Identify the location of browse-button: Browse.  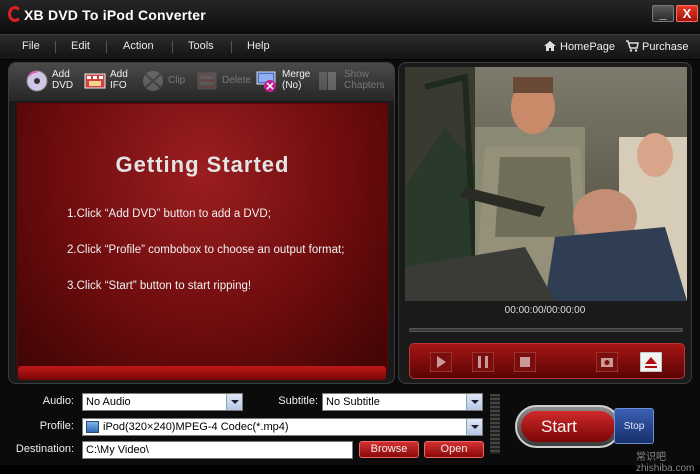
(389, 449).